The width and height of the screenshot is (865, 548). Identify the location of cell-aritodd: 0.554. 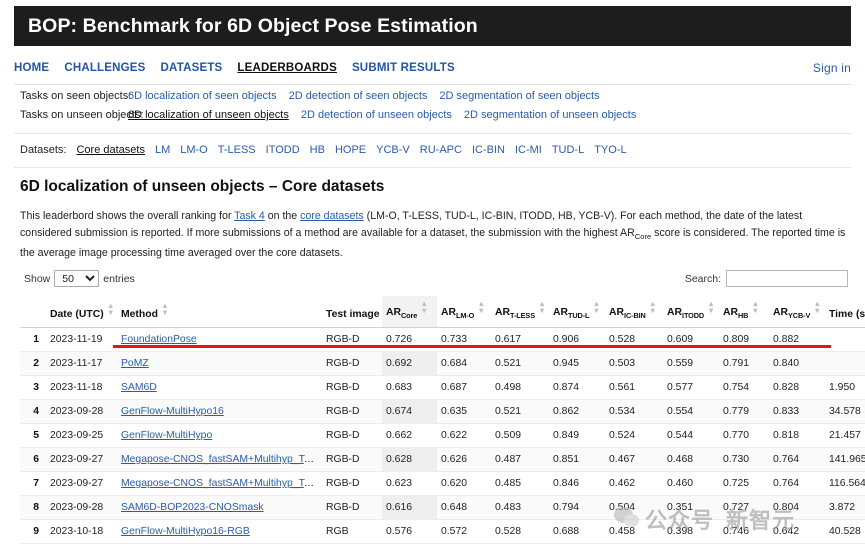
(691, 412).